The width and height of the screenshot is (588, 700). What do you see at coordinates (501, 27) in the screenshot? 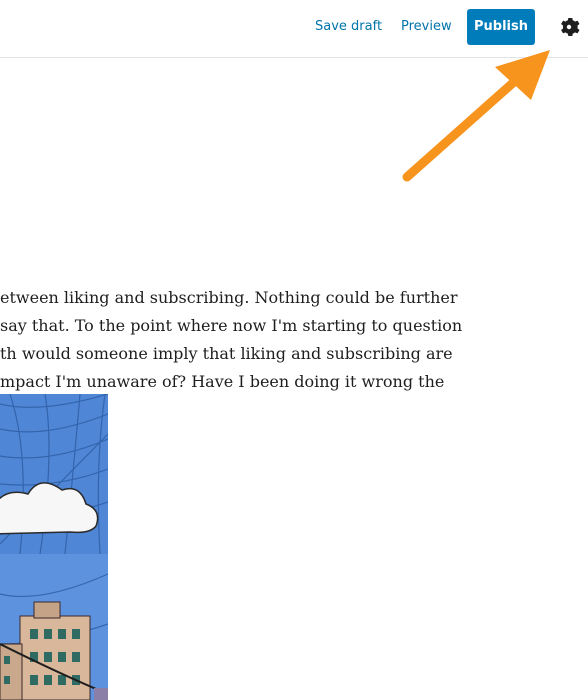
I see `publish-button: Publish` at bounding box center [501, 27].